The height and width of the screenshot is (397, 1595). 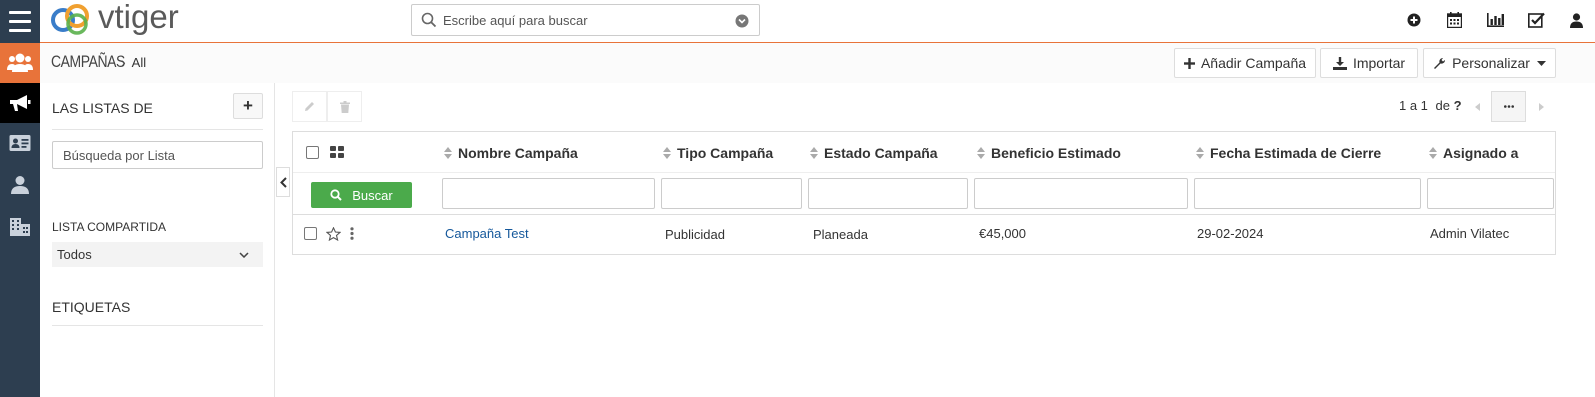 I want to click on building-icon, so click(x=20, y=227).